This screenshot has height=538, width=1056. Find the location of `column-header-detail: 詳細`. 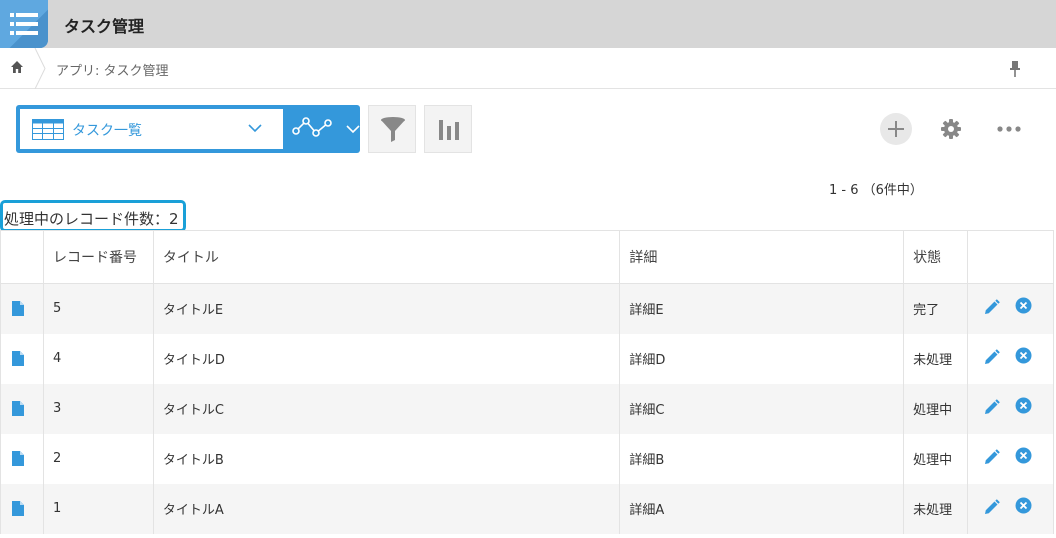

column-header-detail: 詳細 is located at coordinates (761, 257).